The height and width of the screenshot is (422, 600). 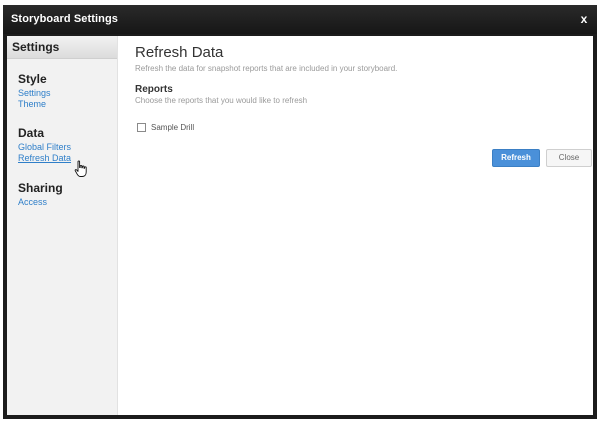 What do you see at coordinates (179, 52) in the screenshot?
I see `page-title: Refresh Data` at bounding box center [179, 52].